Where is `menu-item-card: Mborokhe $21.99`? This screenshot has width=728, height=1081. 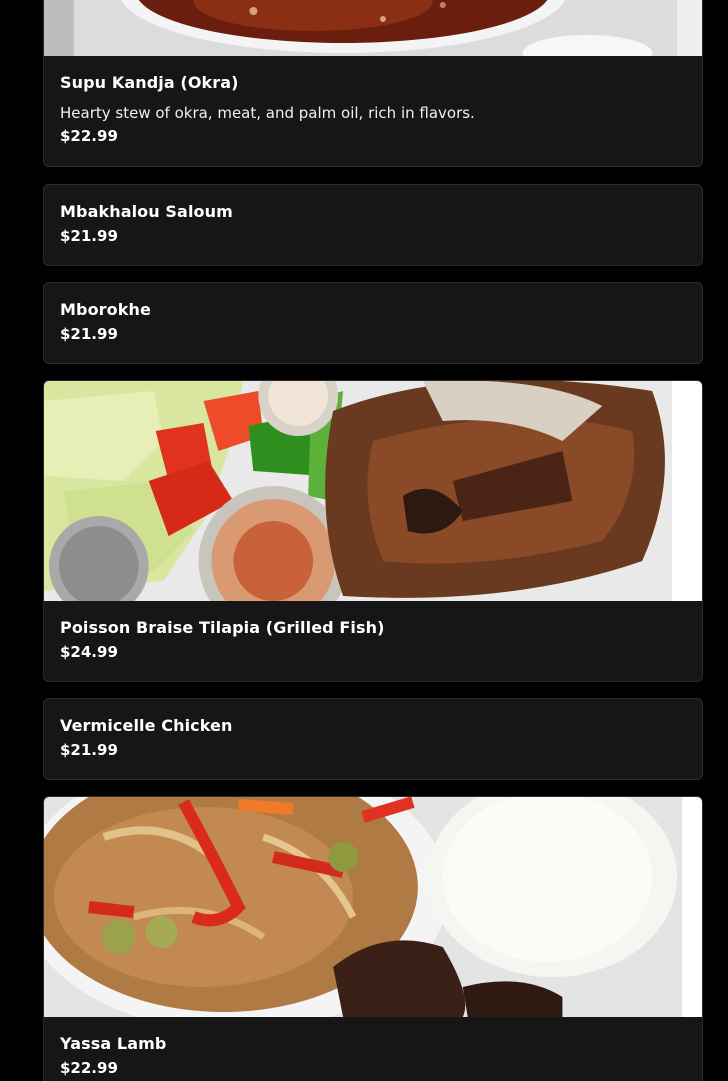 menu-item-card: Mborokhe $21.99 is located at coordinates (373, 323).